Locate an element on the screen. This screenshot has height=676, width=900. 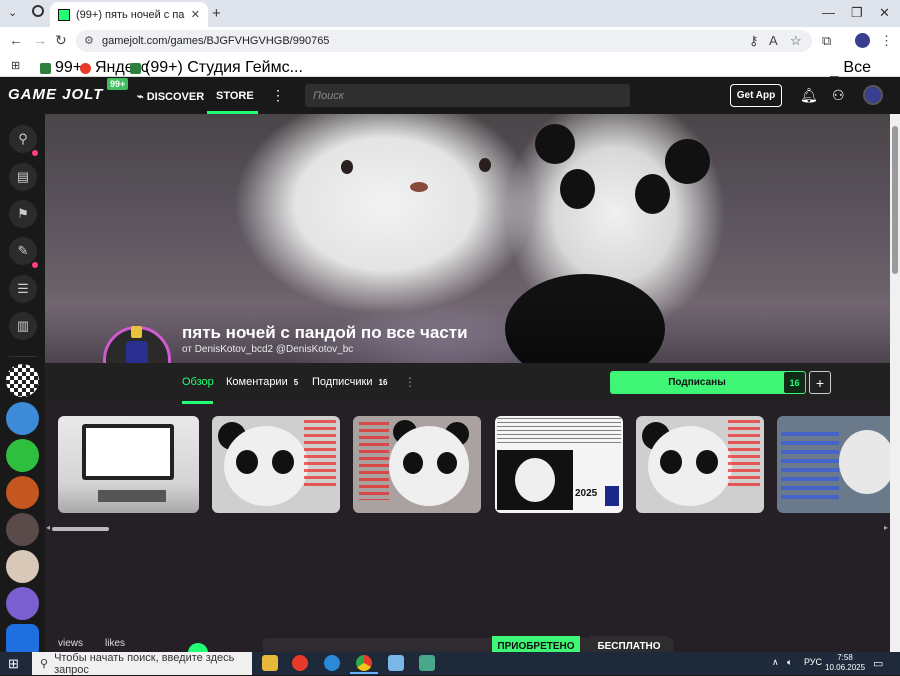
volume-icon: 🔈︎ is located at coordinates (789, 662).